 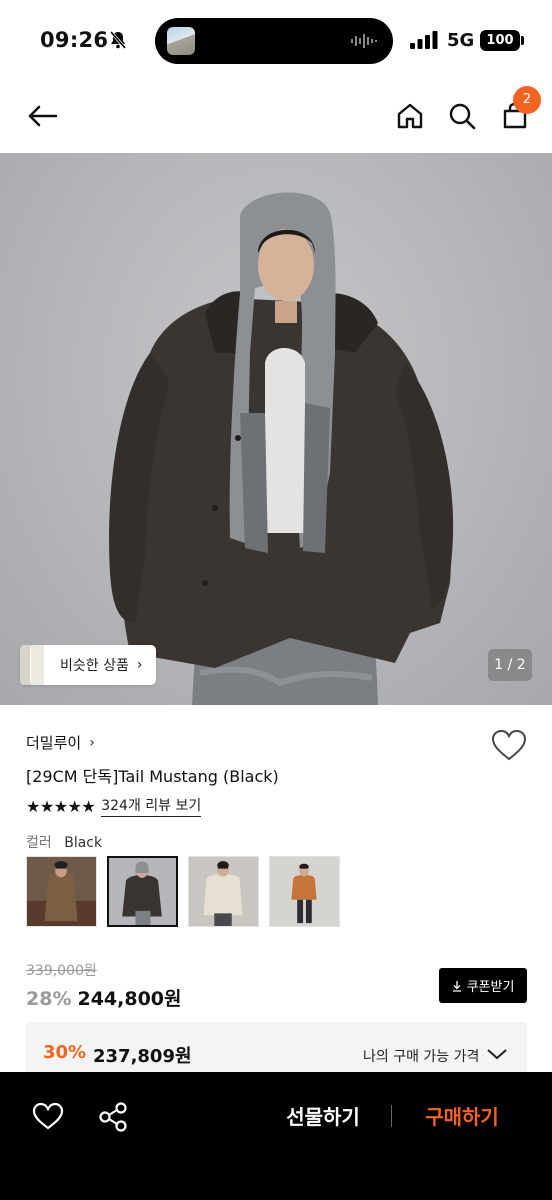 What do you see at coordinates (39, 843) in the screenshot?
I see `color-label: 컬러` at bounding box center [39, 843].